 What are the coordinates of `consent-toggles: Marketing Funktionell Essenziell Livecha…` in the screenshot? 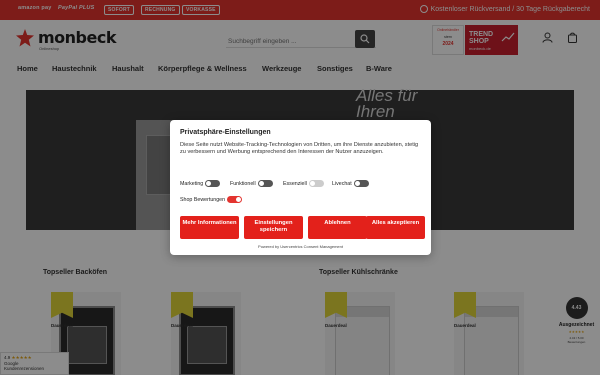 It's located at (302, 185).